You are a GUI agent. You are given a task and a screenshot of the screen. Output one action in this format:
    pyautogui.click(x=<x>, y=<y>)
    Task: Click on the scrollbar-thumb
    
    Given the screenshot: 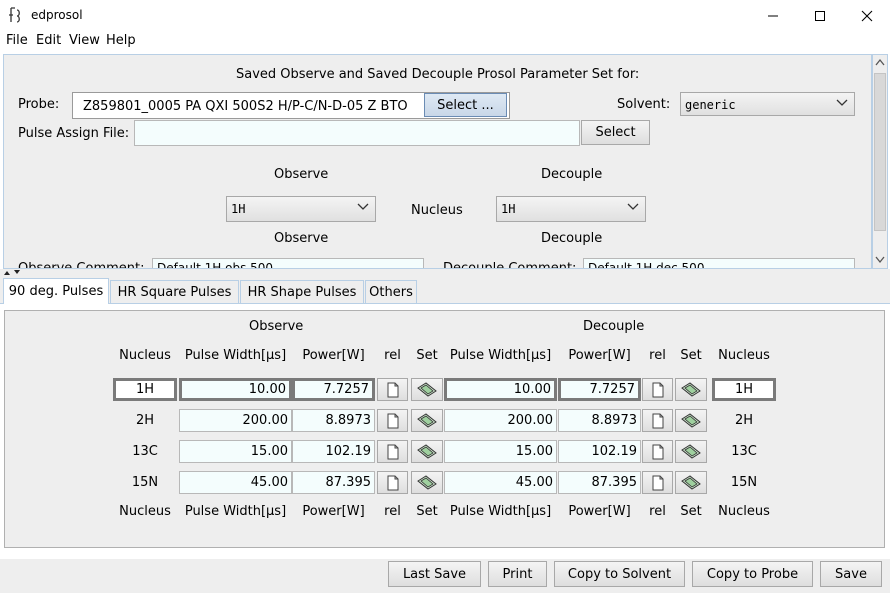 What is the action you would take?
    pyautogui.click(x=880, y=152)
    